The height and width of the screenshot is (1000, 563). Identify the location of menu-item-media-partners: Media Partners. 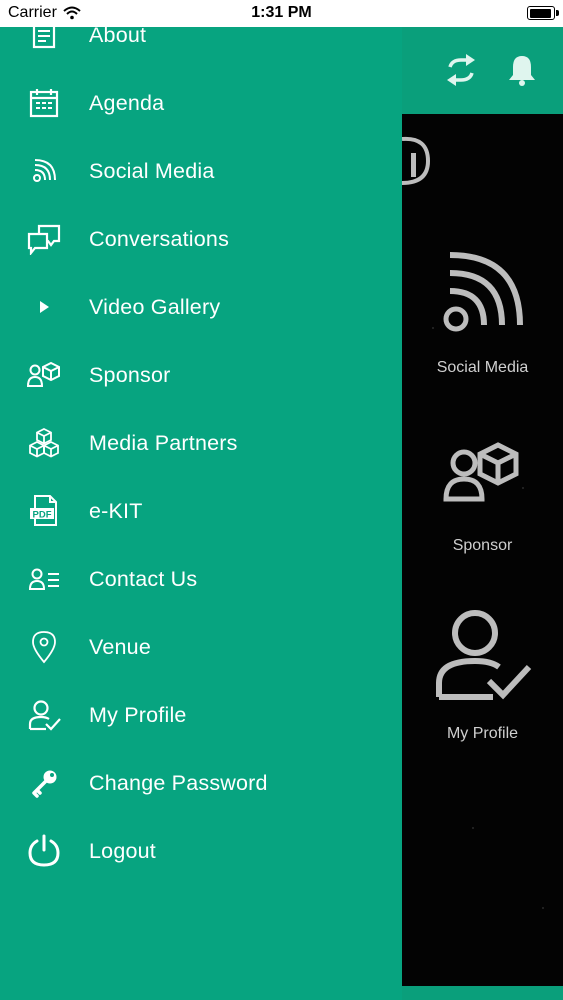
(201, 443).